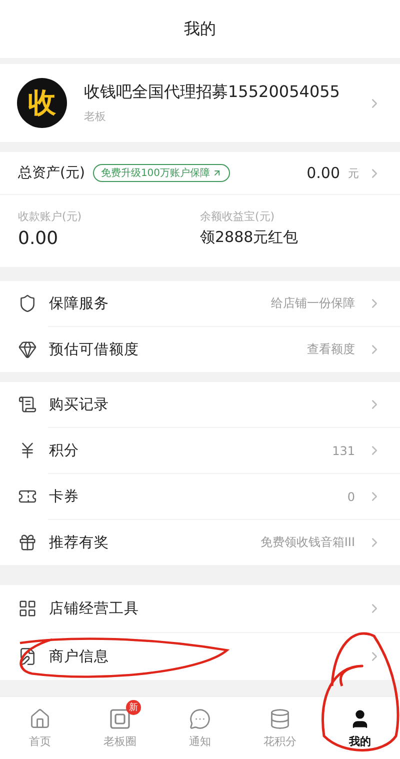 This screenshot has width=400, height=759. Describe the element at coordinates (200, 303) in the screenshot. I see `menu-row: 保障服务 给店铺一份保障` at that location.